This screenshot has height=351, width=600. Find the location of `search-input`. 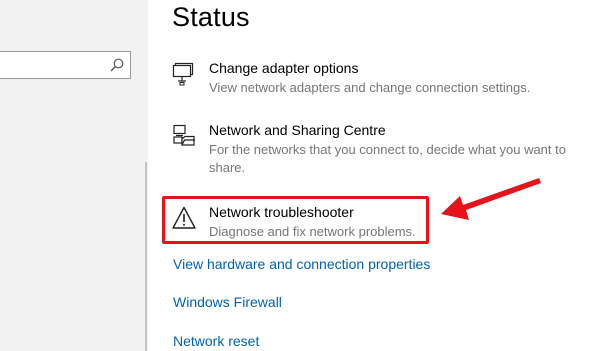

search-input is located at coordinates (55, 65).